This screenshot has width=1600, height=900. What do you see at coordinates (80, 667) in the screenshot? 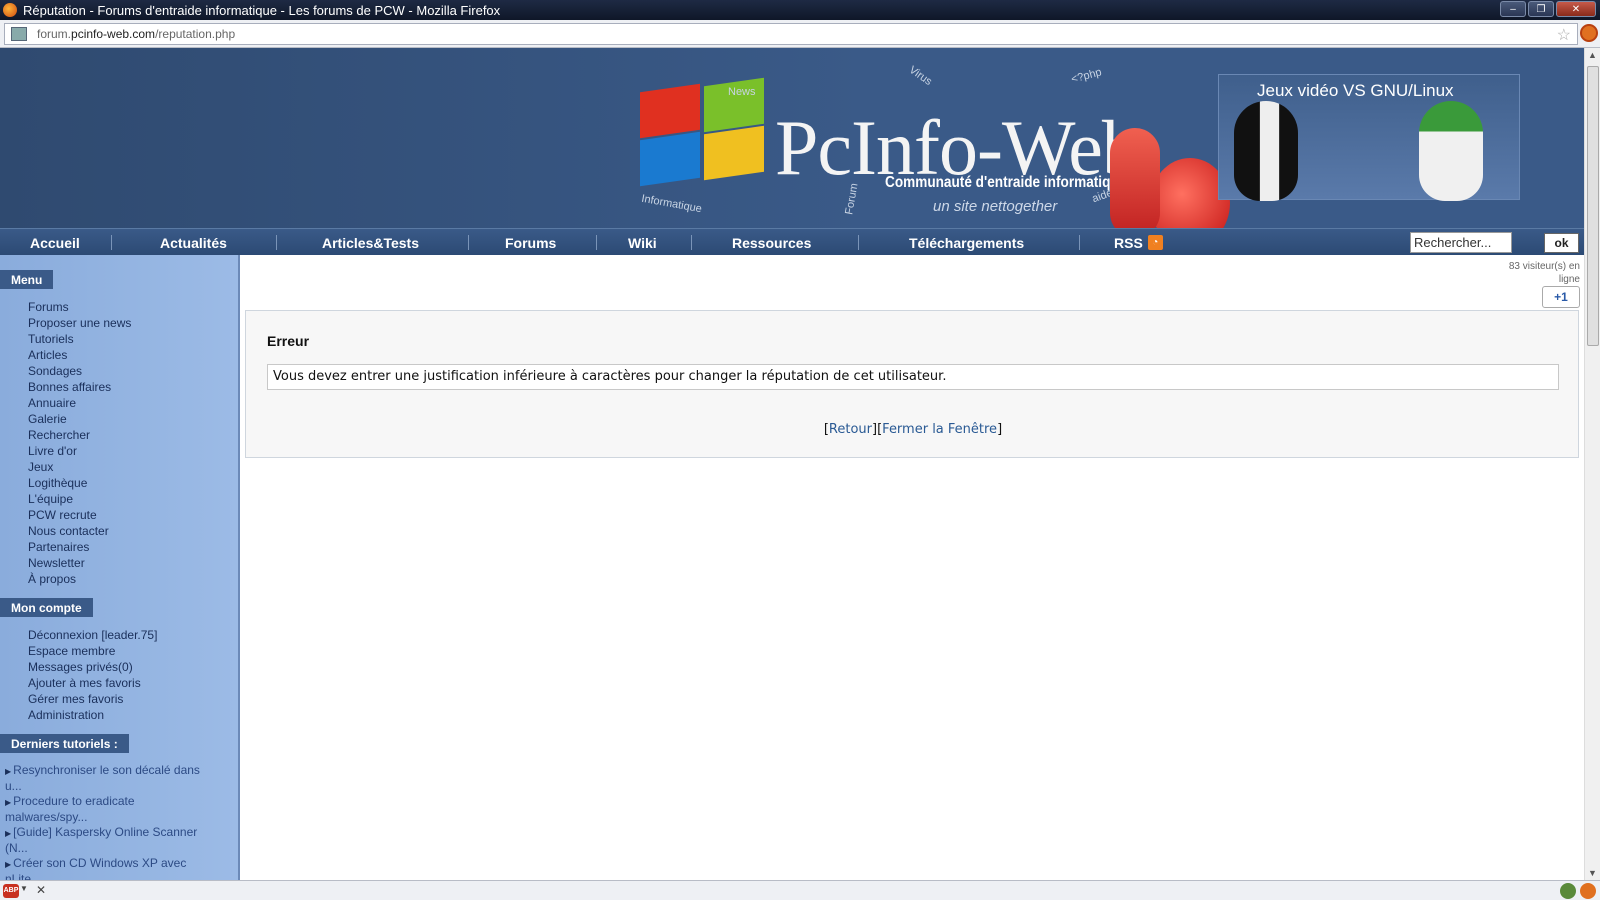
I see `sidebar-item-messages-prives: Messages privés(0)` at bounding box center [80, 667].